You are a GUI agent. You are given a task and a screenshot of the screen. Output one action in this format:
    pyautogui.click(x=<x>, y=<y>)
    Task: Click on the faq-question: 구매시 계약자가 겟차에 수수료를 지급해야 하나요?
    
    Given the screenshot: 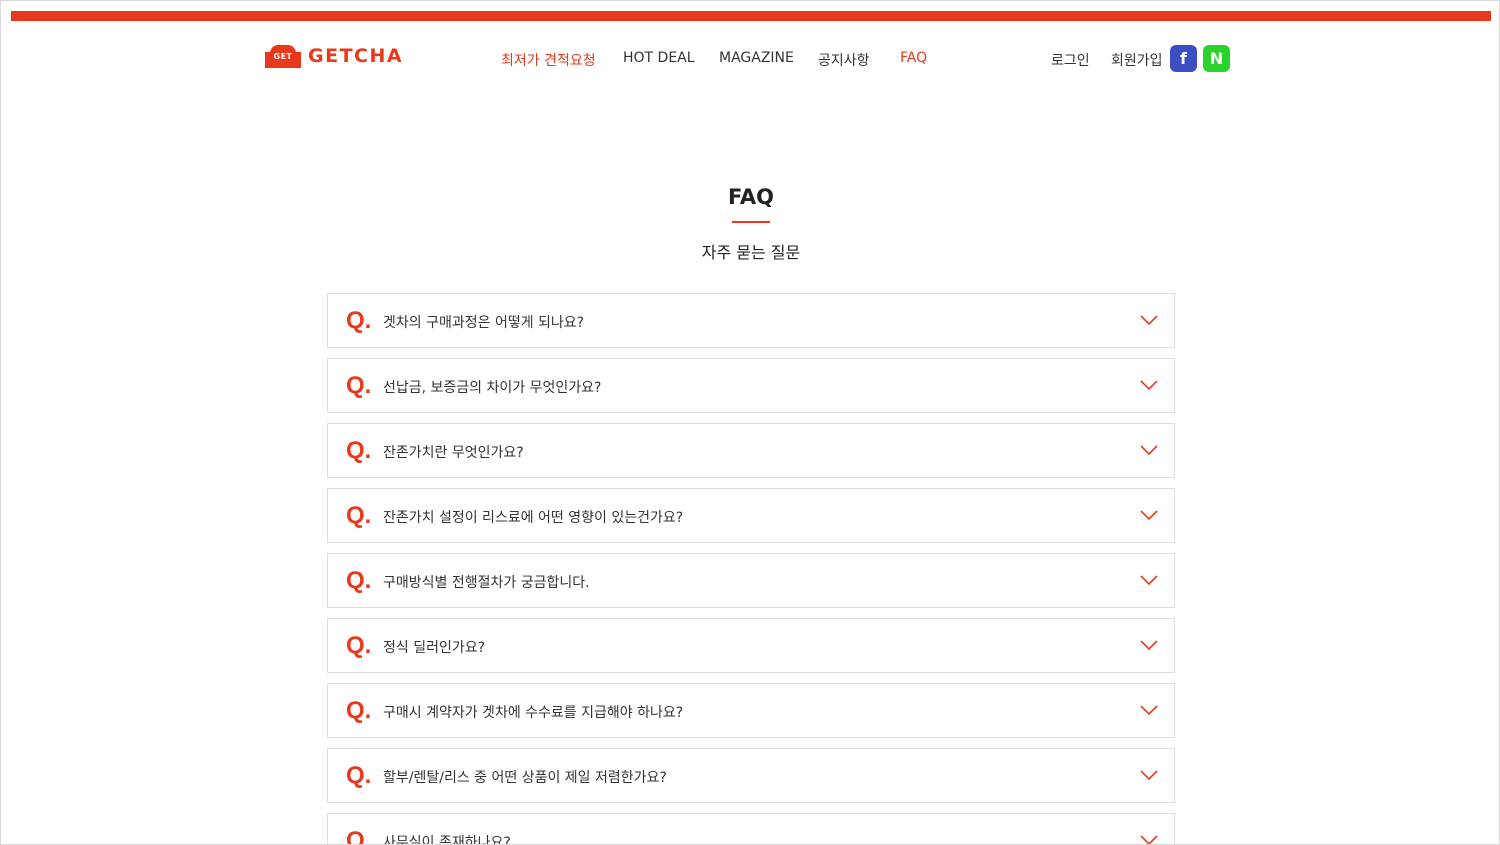 What is the action you would take?
    pyautogui.click(x=533, y=713)
    